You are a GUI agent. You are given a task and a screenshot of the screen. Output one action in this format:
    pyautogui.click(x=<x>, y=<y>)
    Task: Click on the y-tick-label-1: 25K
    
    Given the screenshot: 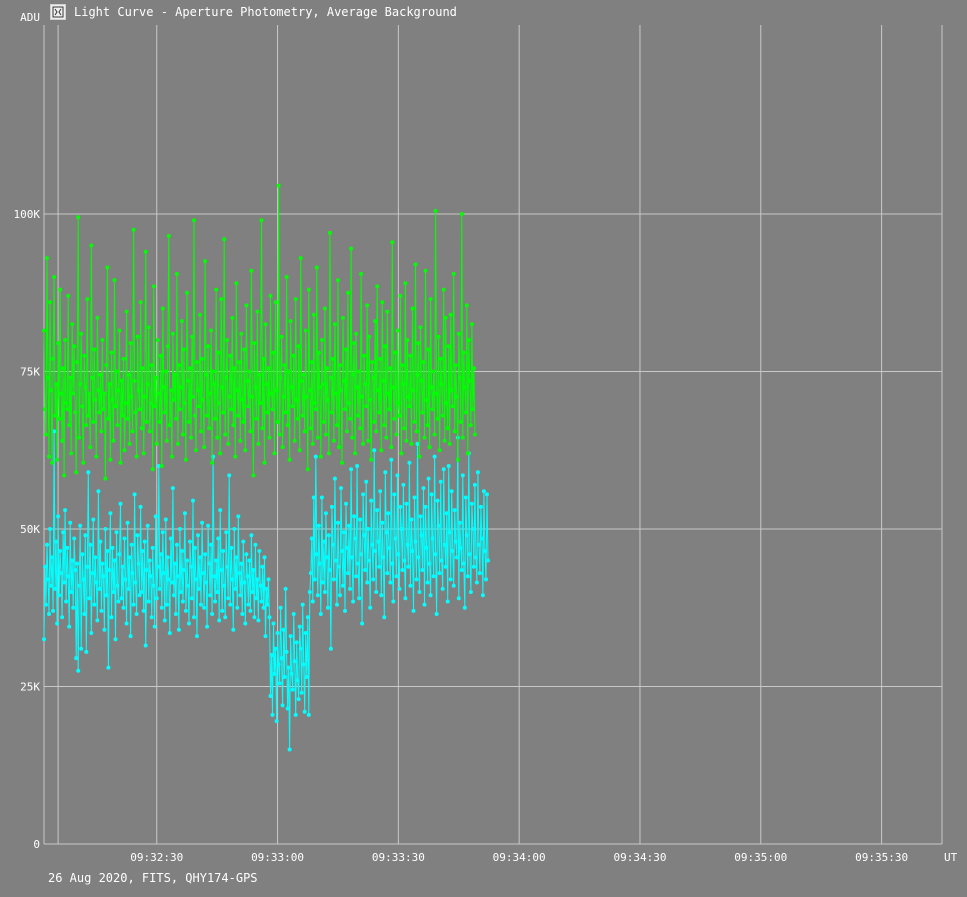 What is the action you would take?
    pyautogui.click(x=30, y=687)
    